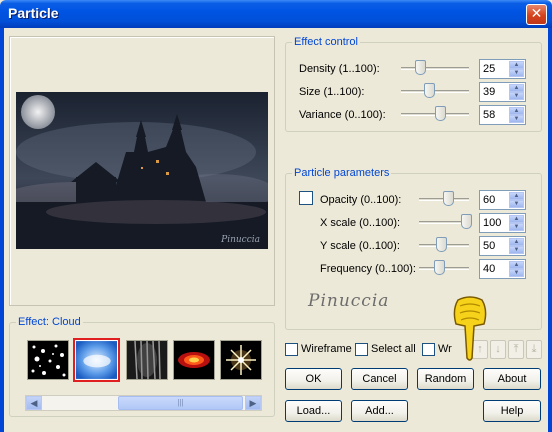 The height and width of the screenshot is (432, 552). What do you see at coordinates (502, 92) in the screenshot?
I see `size-spinbox: 39 ▲ ▼` at bounding box center [502, 92].